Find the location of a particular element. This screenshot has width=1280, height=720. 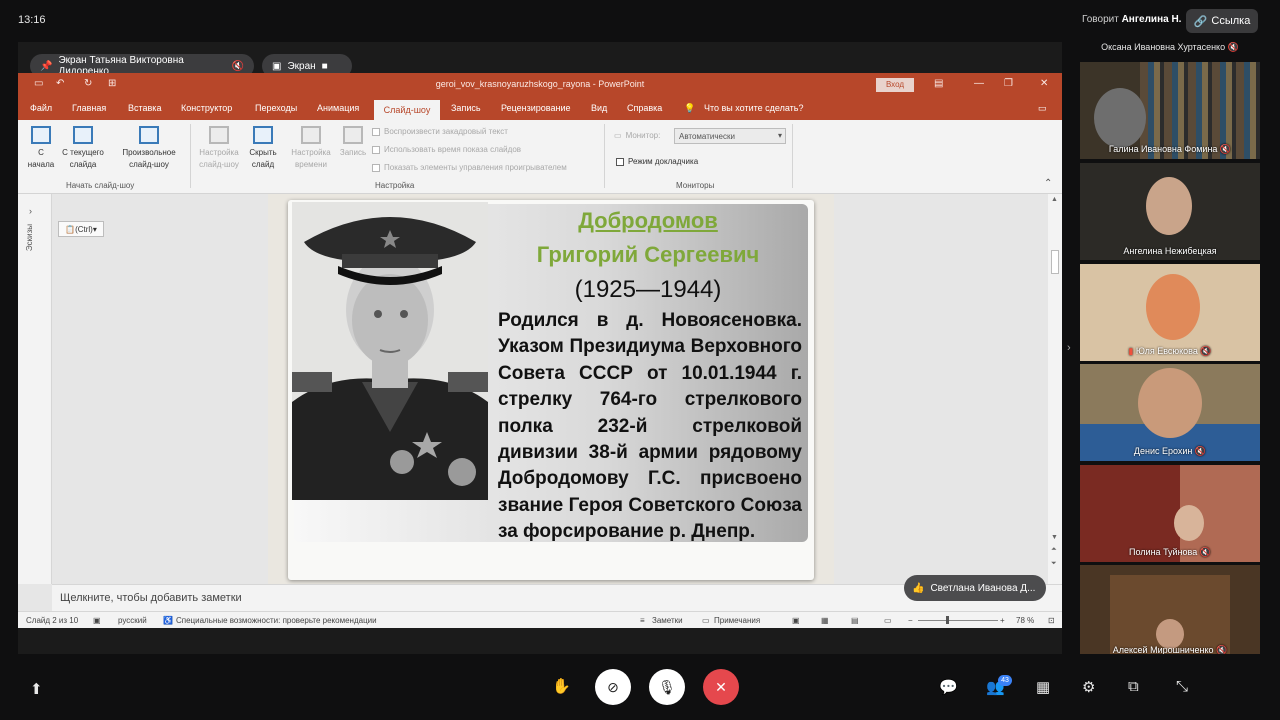

camera-off-button: ⊘ is located at coordinates (613, 687).